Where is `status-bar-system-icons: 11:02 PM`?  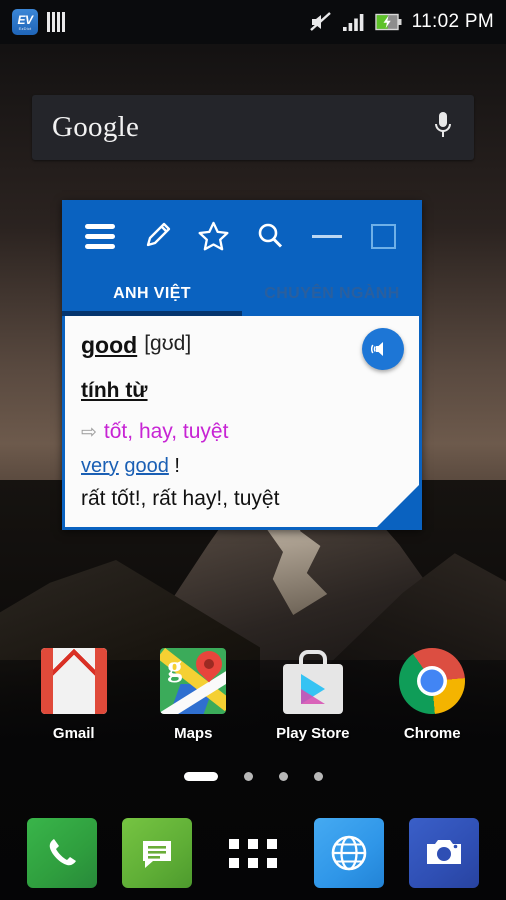 status-bar-system-icons: 11:02 PM is located at coordinates (401, 22).